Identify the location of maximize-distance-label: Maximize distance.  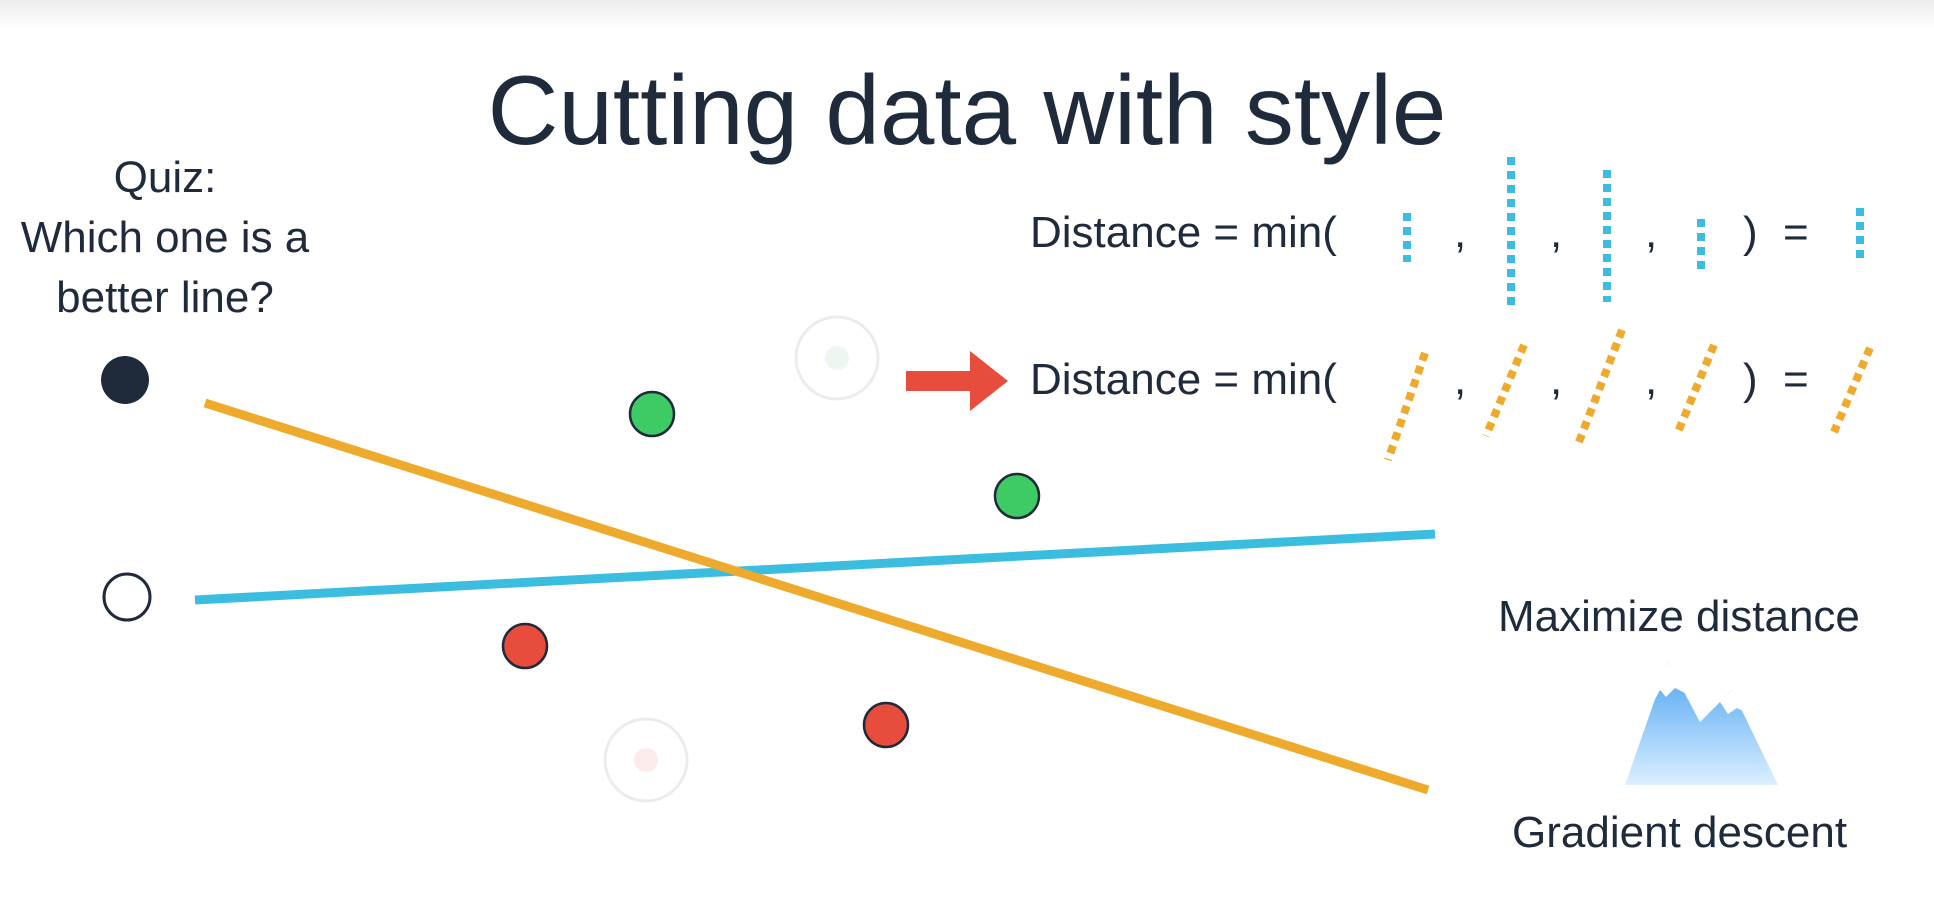
(1679, 616).